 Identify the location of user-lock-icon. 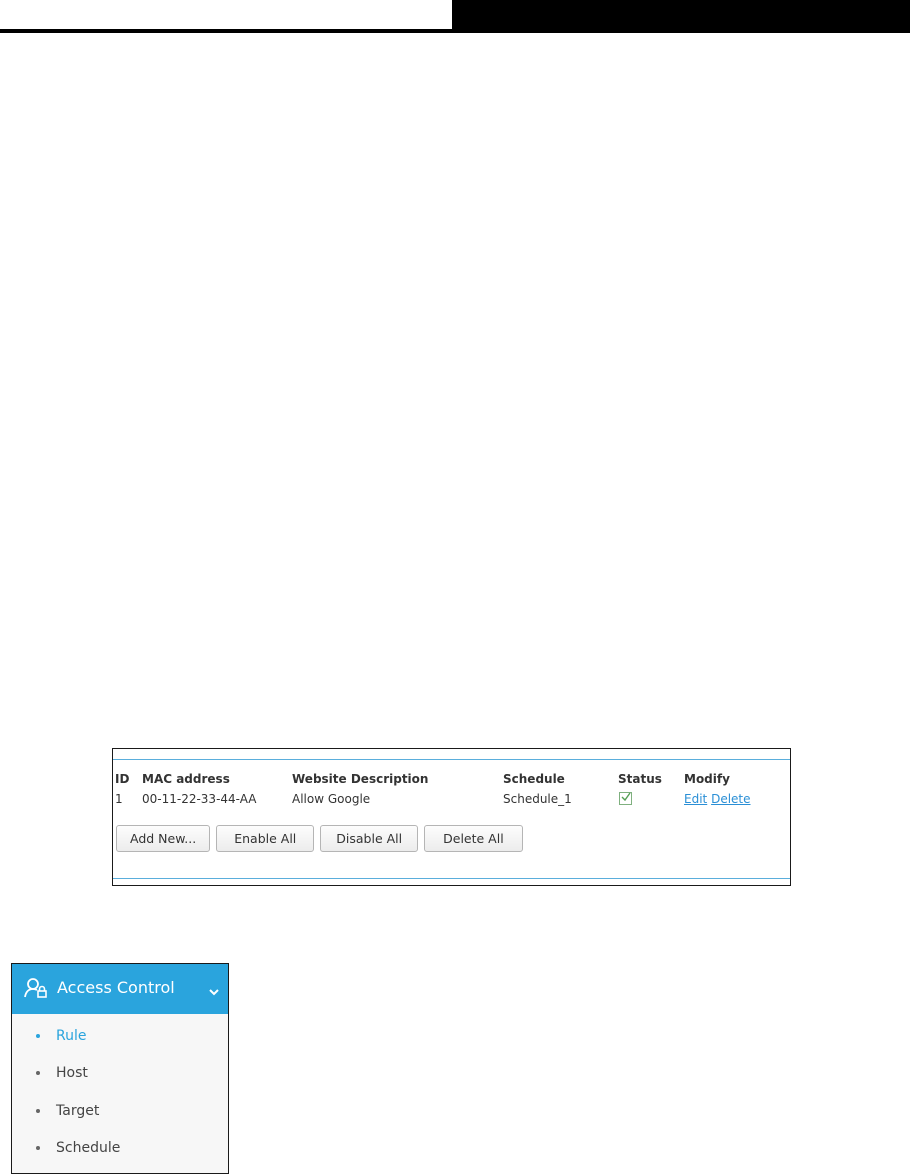
(36, 990).